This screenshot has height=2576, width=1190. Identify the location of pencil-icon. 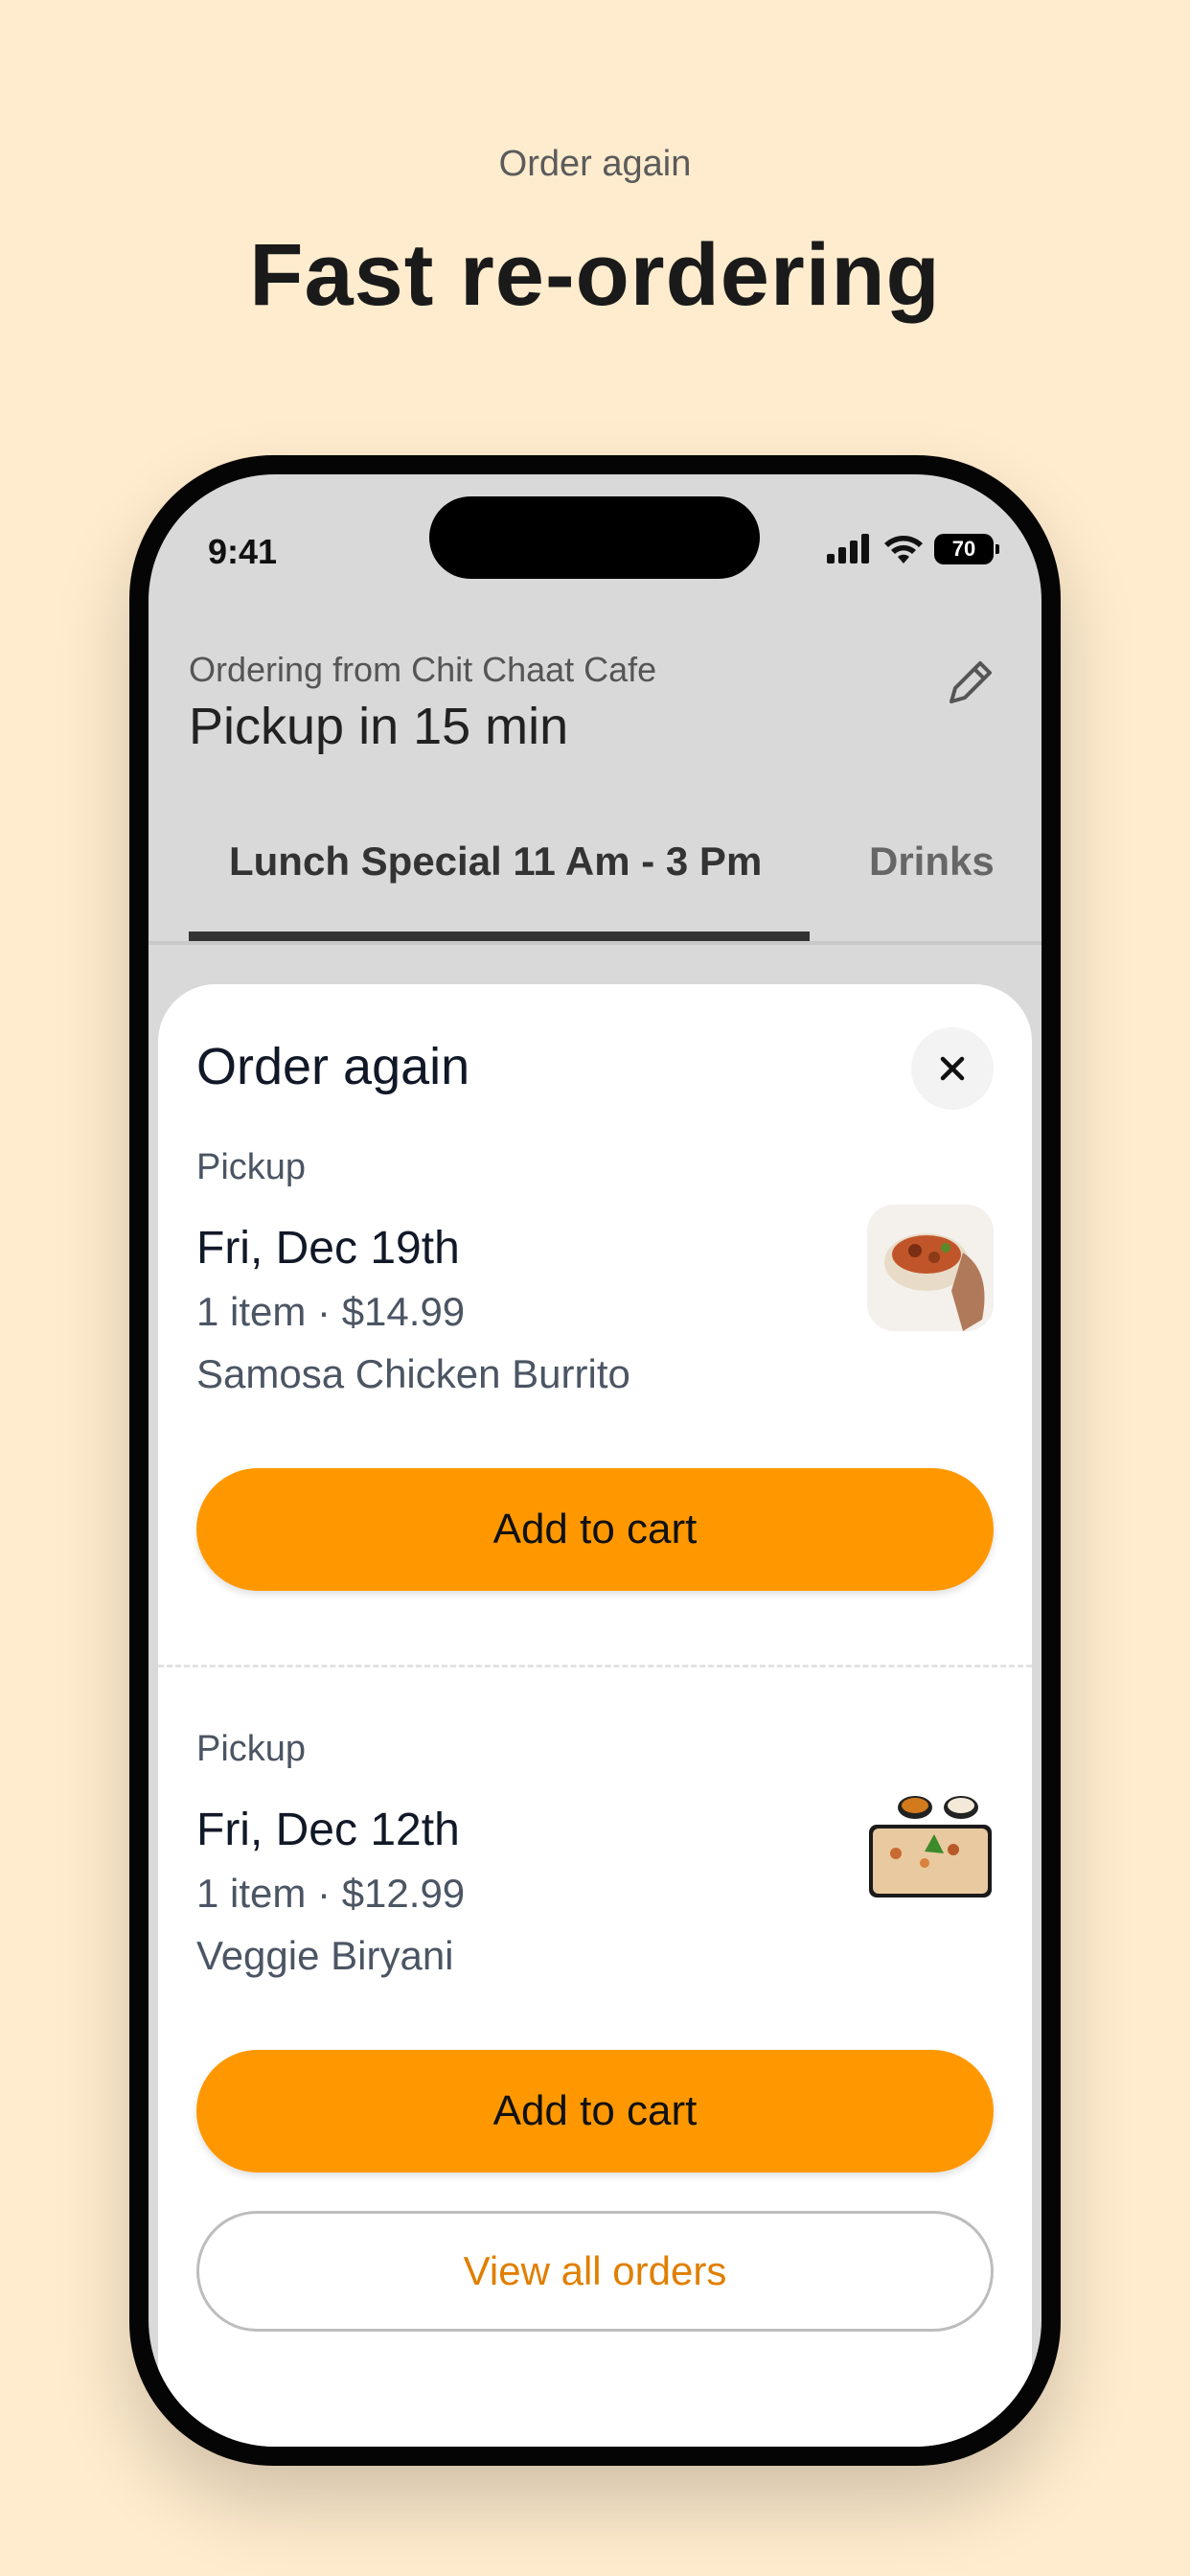
(971, 682).